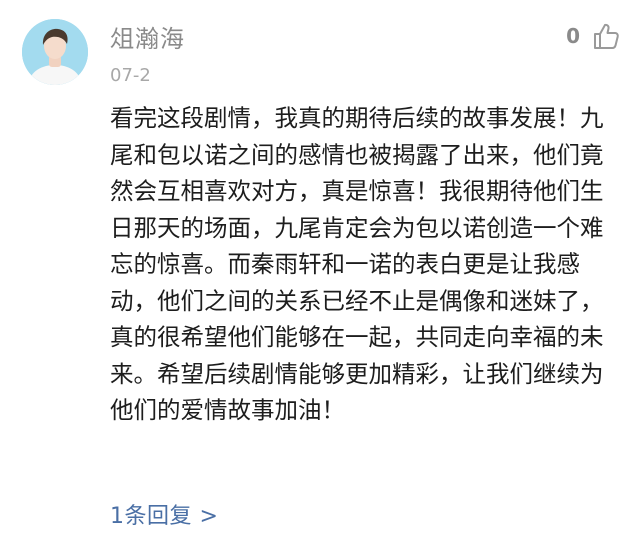 The height and width of the screenshot is (537, 640). I want to click on comment-date: 07-2, so click(130, 75).